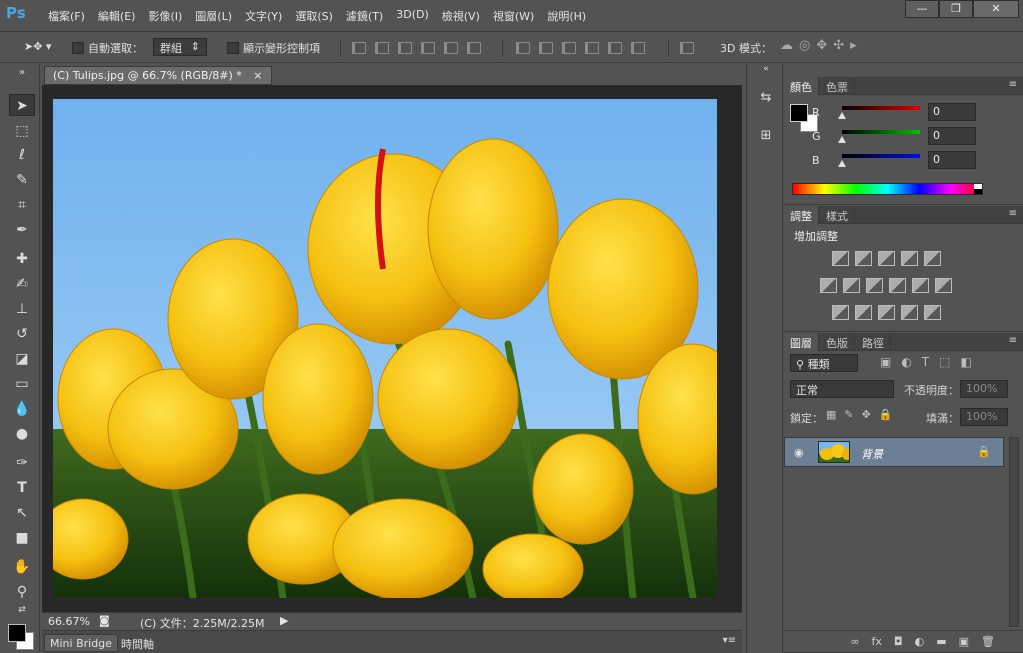 The width and height of the screenshot is (1023, 653). Describe the element at coordinates (687, 48) in the screenshot. I see `auto-align-icon` at that location.